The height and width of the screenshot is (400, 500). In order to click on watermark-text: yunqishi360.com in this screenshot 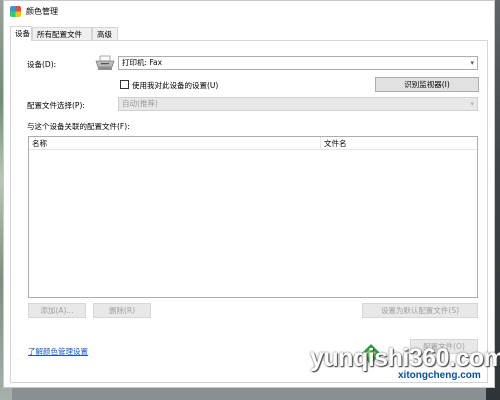, I will do `click(405, 358)`.